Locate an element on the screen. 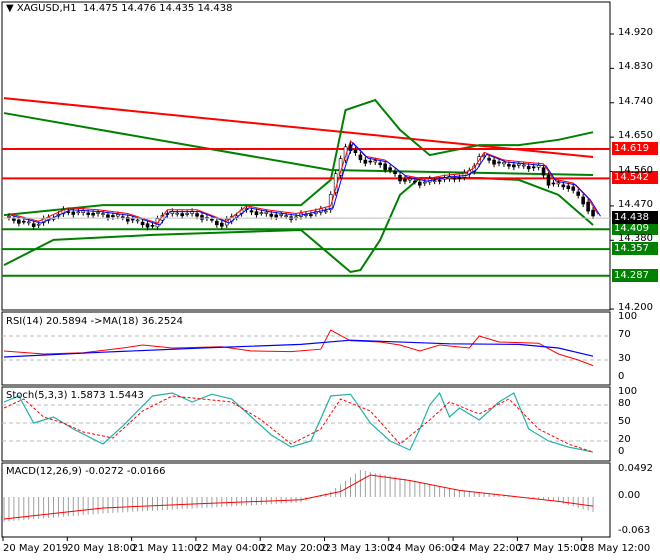 This screenshot has width=660, height=560. stoch-signal-line is located at coordinates (298, 424).